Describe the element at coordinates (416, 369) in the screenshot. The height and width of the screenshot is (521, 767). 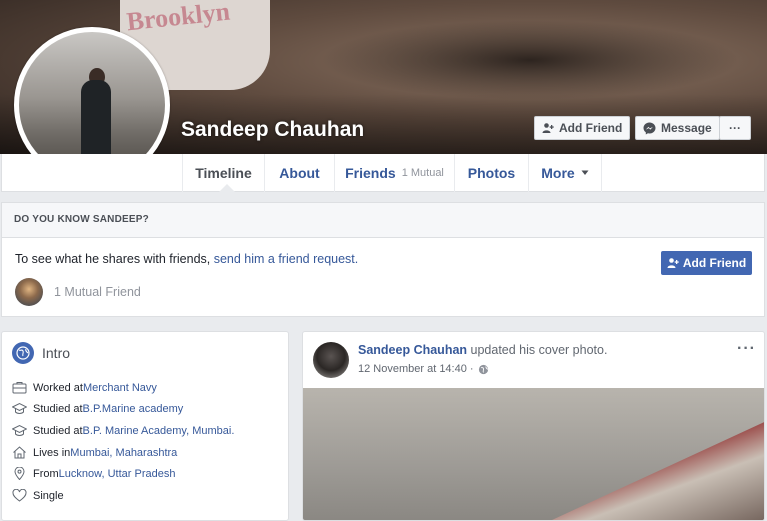
I see `post-timestamp: 12 November at 14:40 ·` at that location.